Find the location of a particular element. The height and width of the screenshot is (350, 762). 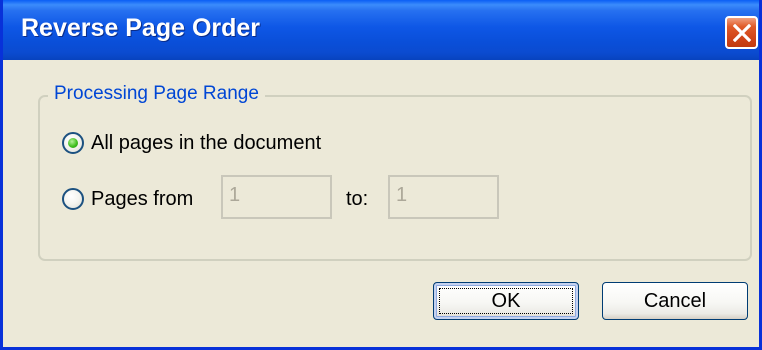

pages-from-radio is located at coordinates (73, 199).